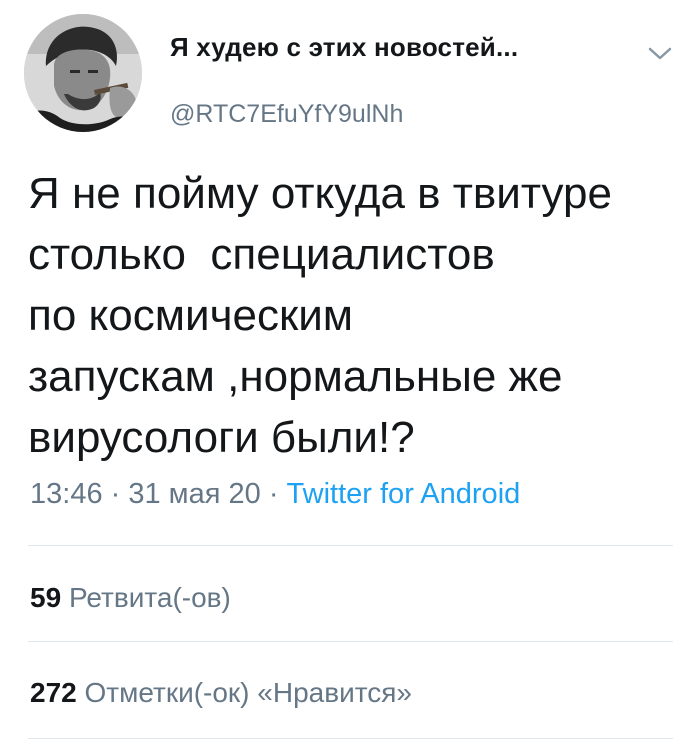  I want to click on profile-photo-icon, so click(83, 73).